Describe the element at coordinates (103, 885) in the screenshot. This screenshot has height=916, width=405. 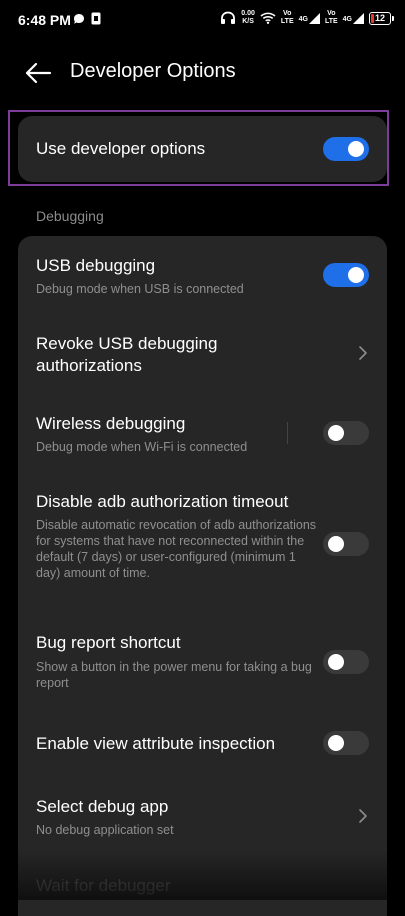
I see `setting-title: Wait for debugger` at that location.